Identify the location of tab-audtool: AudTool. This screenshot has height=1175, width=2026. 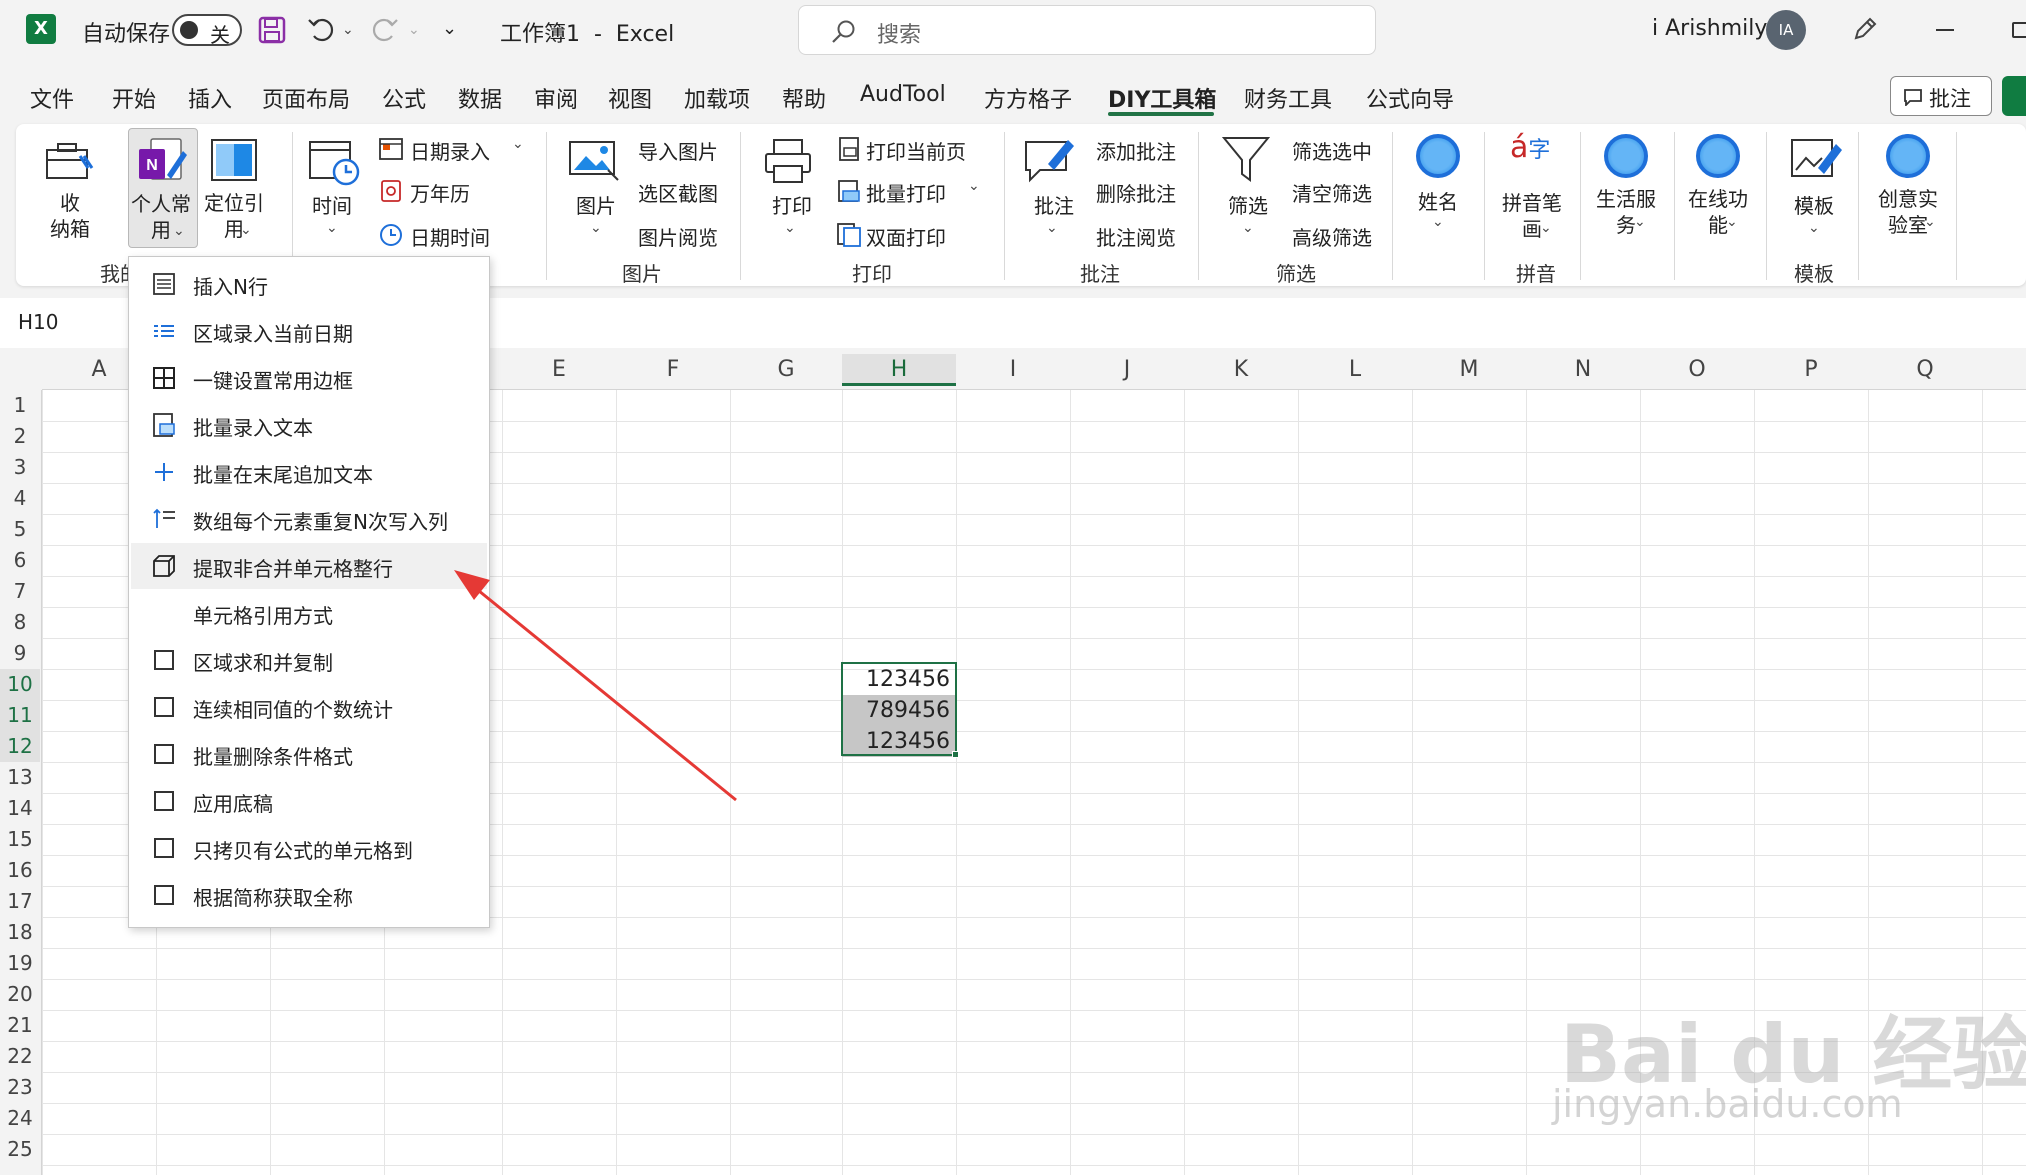
(903, 94).